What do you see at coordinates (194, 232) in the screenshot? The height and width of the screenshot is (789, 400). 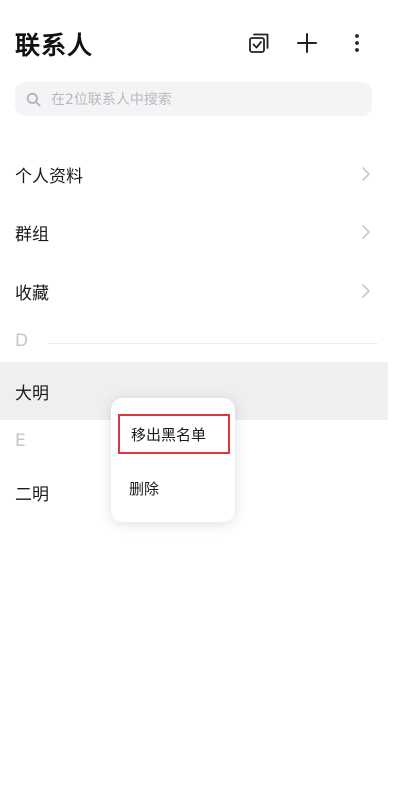 I see `row-groups: 群组` at bounding box center [194, 232].